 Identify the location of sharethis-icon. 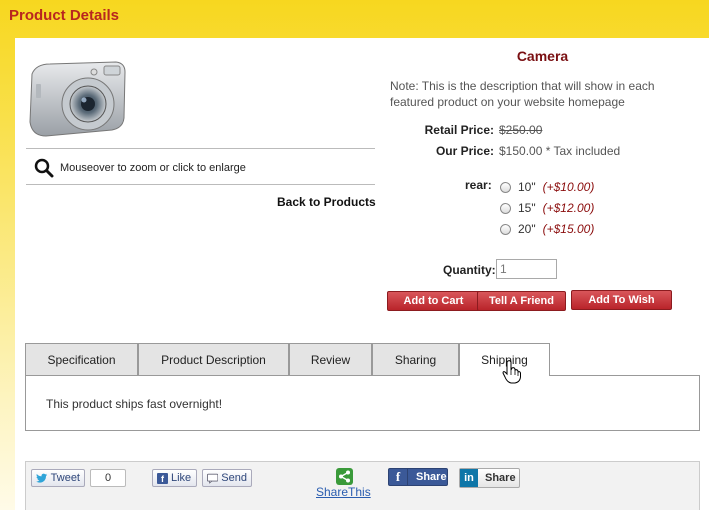
(344, 476).